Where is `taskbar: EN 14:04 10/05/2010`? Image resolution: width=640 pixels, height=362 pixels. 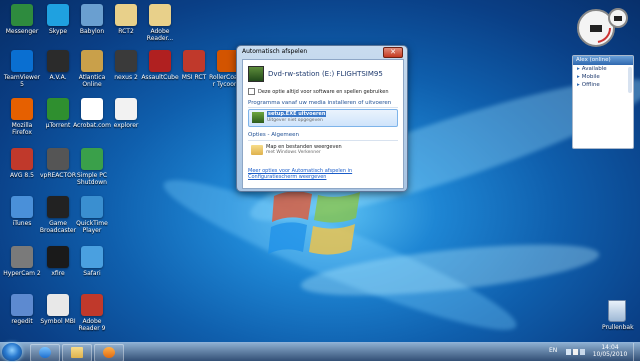 taskbar: EN 14:04 10/05/2010 is located at coordinates (320, 352).